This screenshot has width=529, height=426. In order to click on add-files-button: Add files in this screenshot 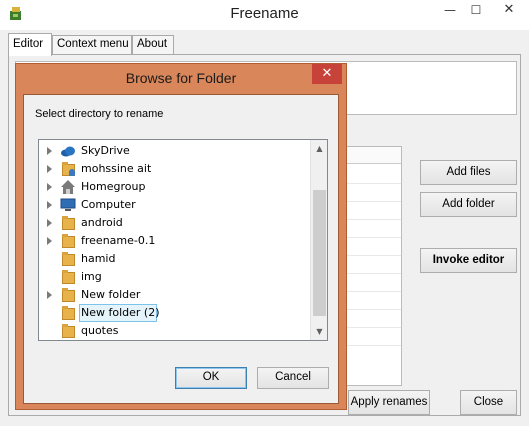, I will do `click(468, 172)`.